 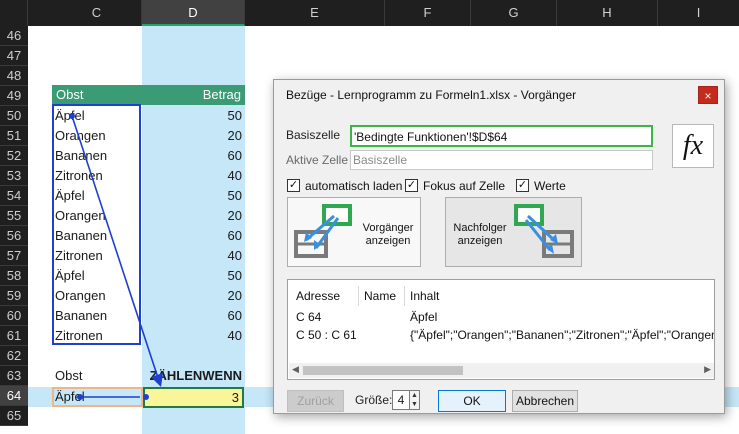 What do you see at coordinates (323, 231) in the screenshot?
I see `trace-precedents-icon` at bounding box center [323, 231].